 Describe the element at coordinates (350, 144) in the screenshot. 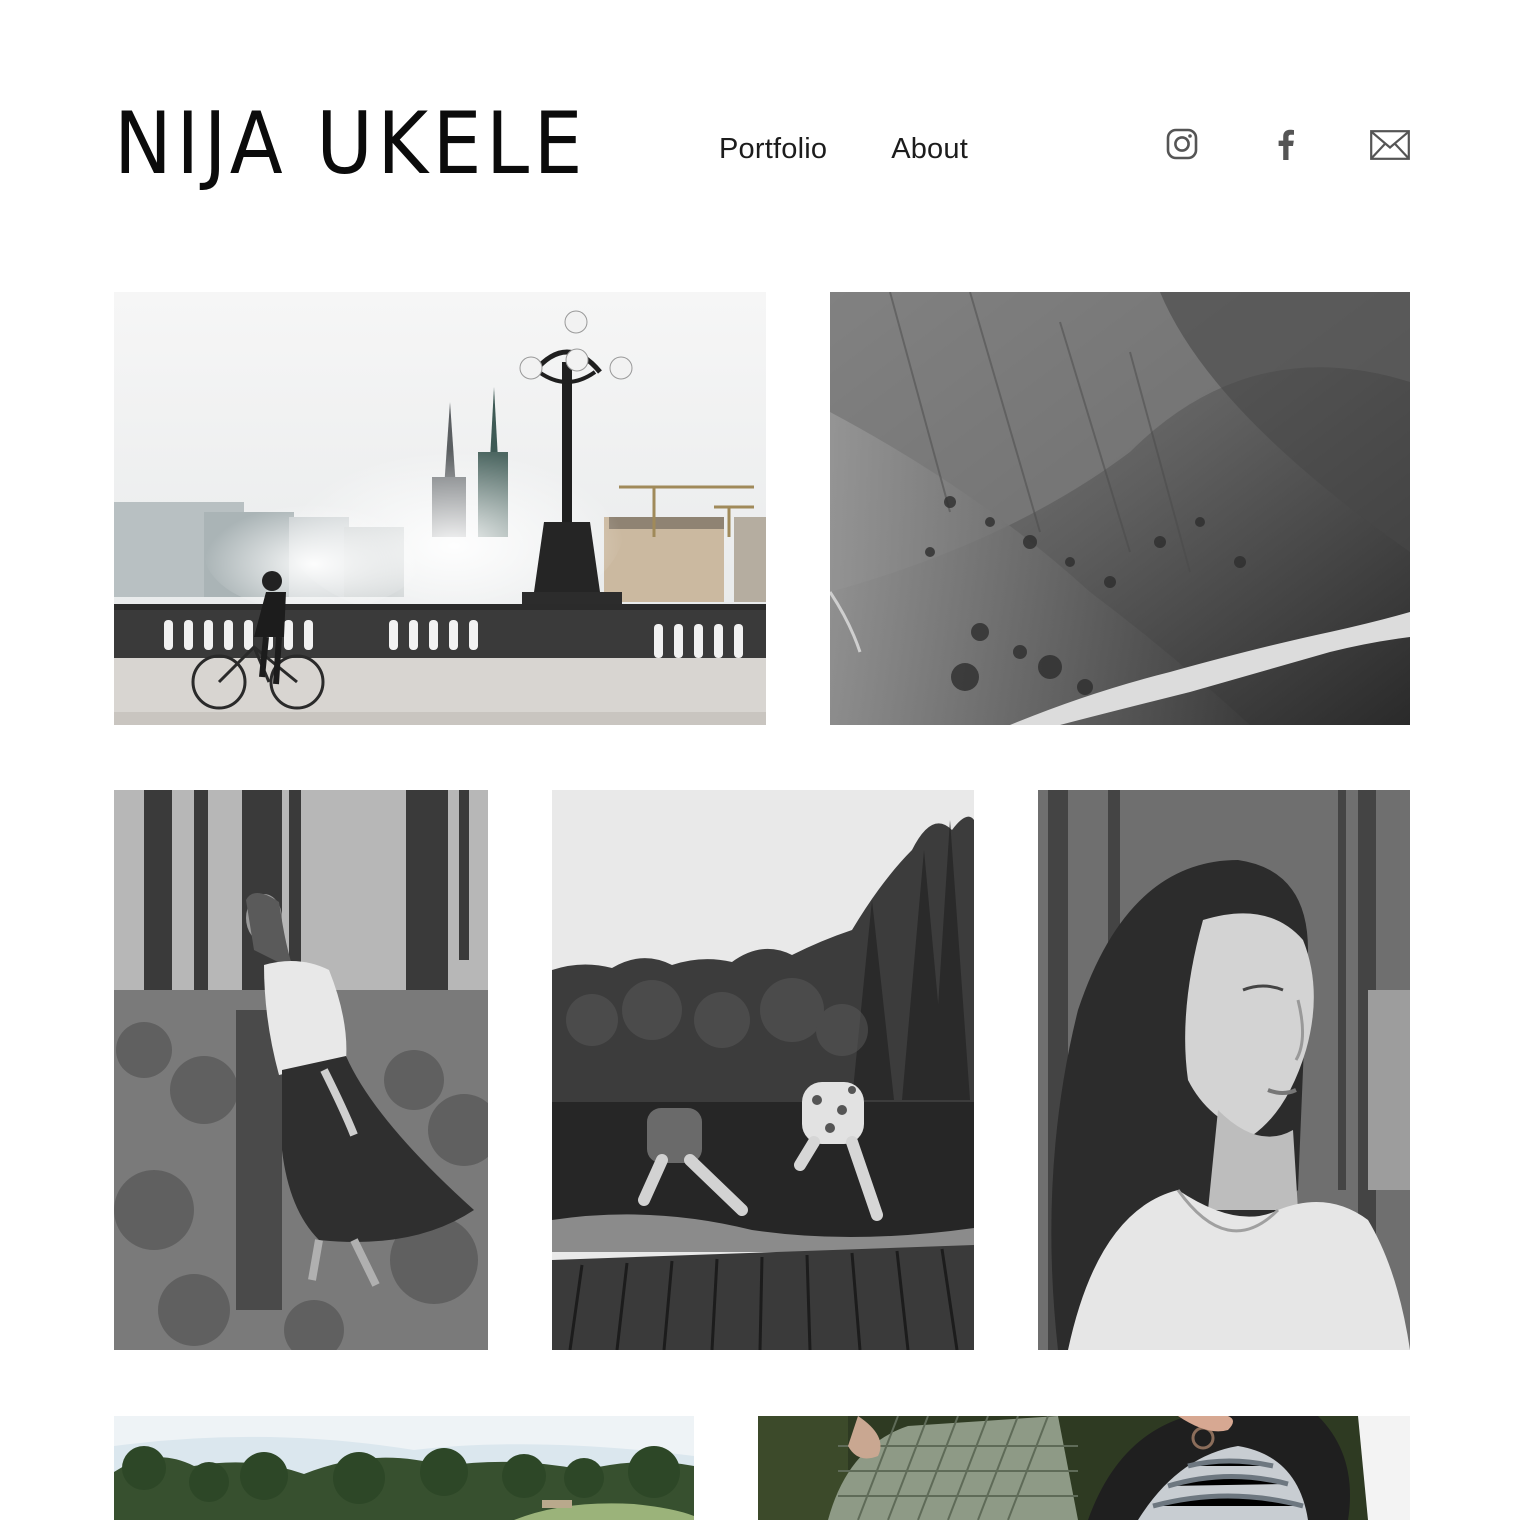

I see `site-title: NIJA UKELE` at that location.